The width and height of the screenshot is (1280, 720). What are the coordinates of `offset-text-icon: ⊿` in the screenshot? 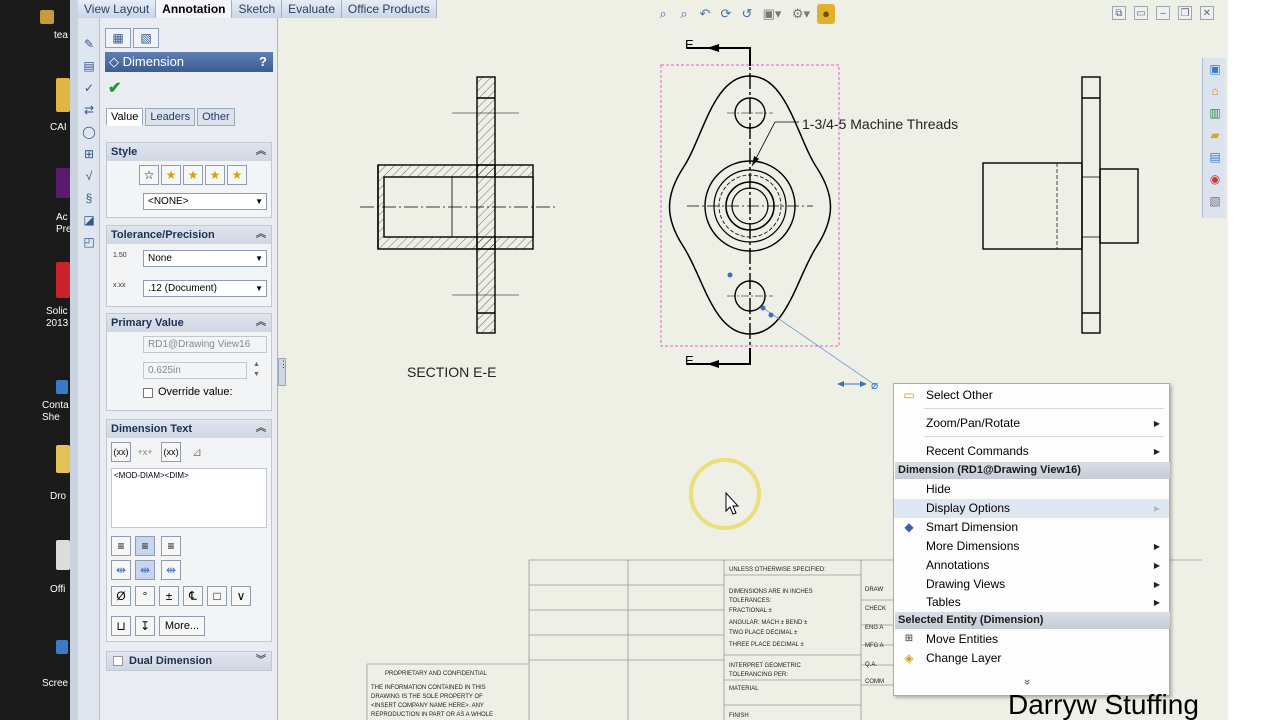 It's located at (197, 452).